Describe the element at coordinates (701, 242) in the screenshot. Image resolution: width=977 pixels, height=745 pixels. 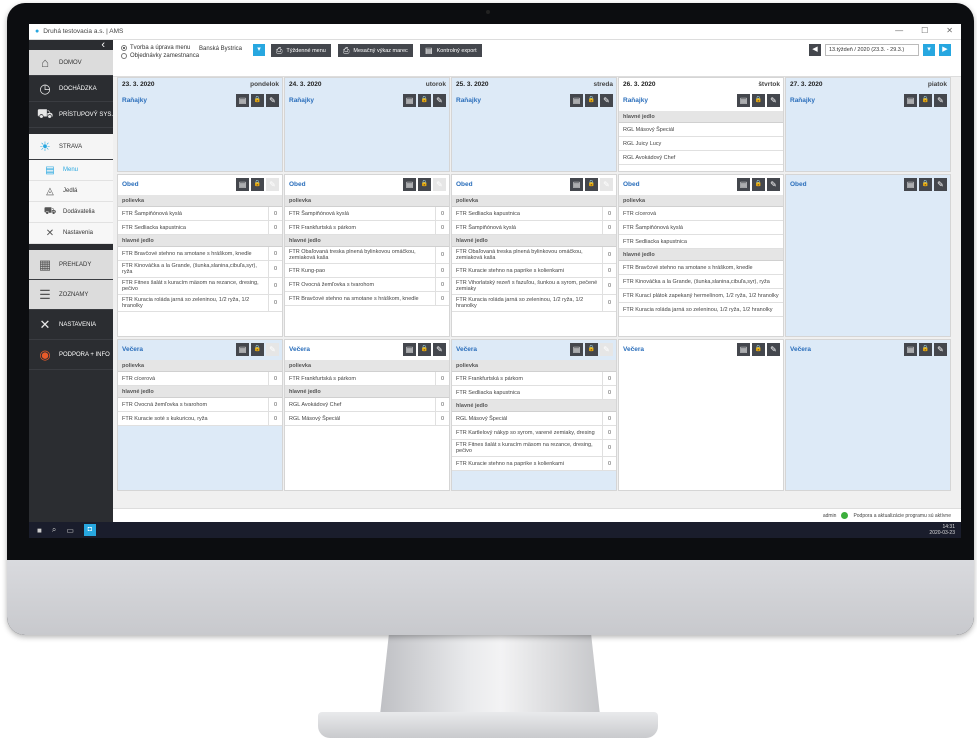
I see `menu-item-row: FTR Sedliacka kapustnica` at that location.